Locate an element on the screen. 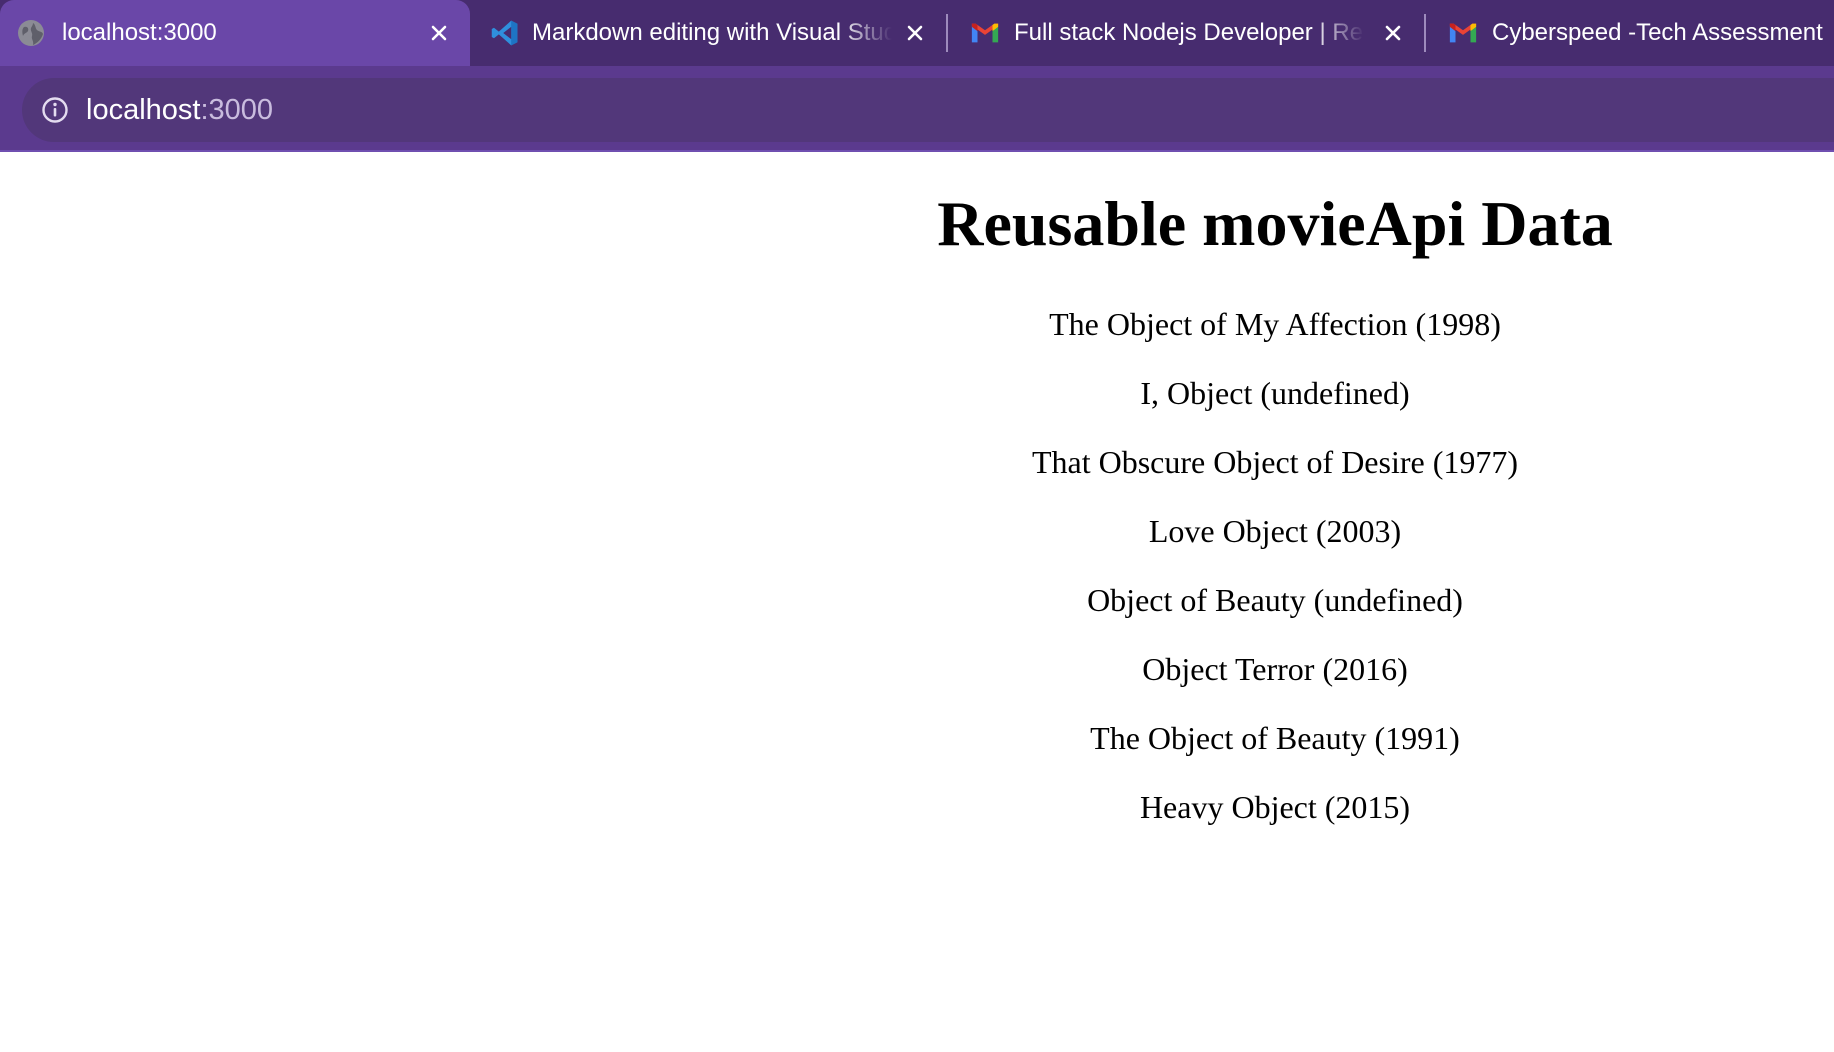  tab-gmail-cyberspeed: Cyberspeed -Tech Assessment is located at coordinates (1630, 33).